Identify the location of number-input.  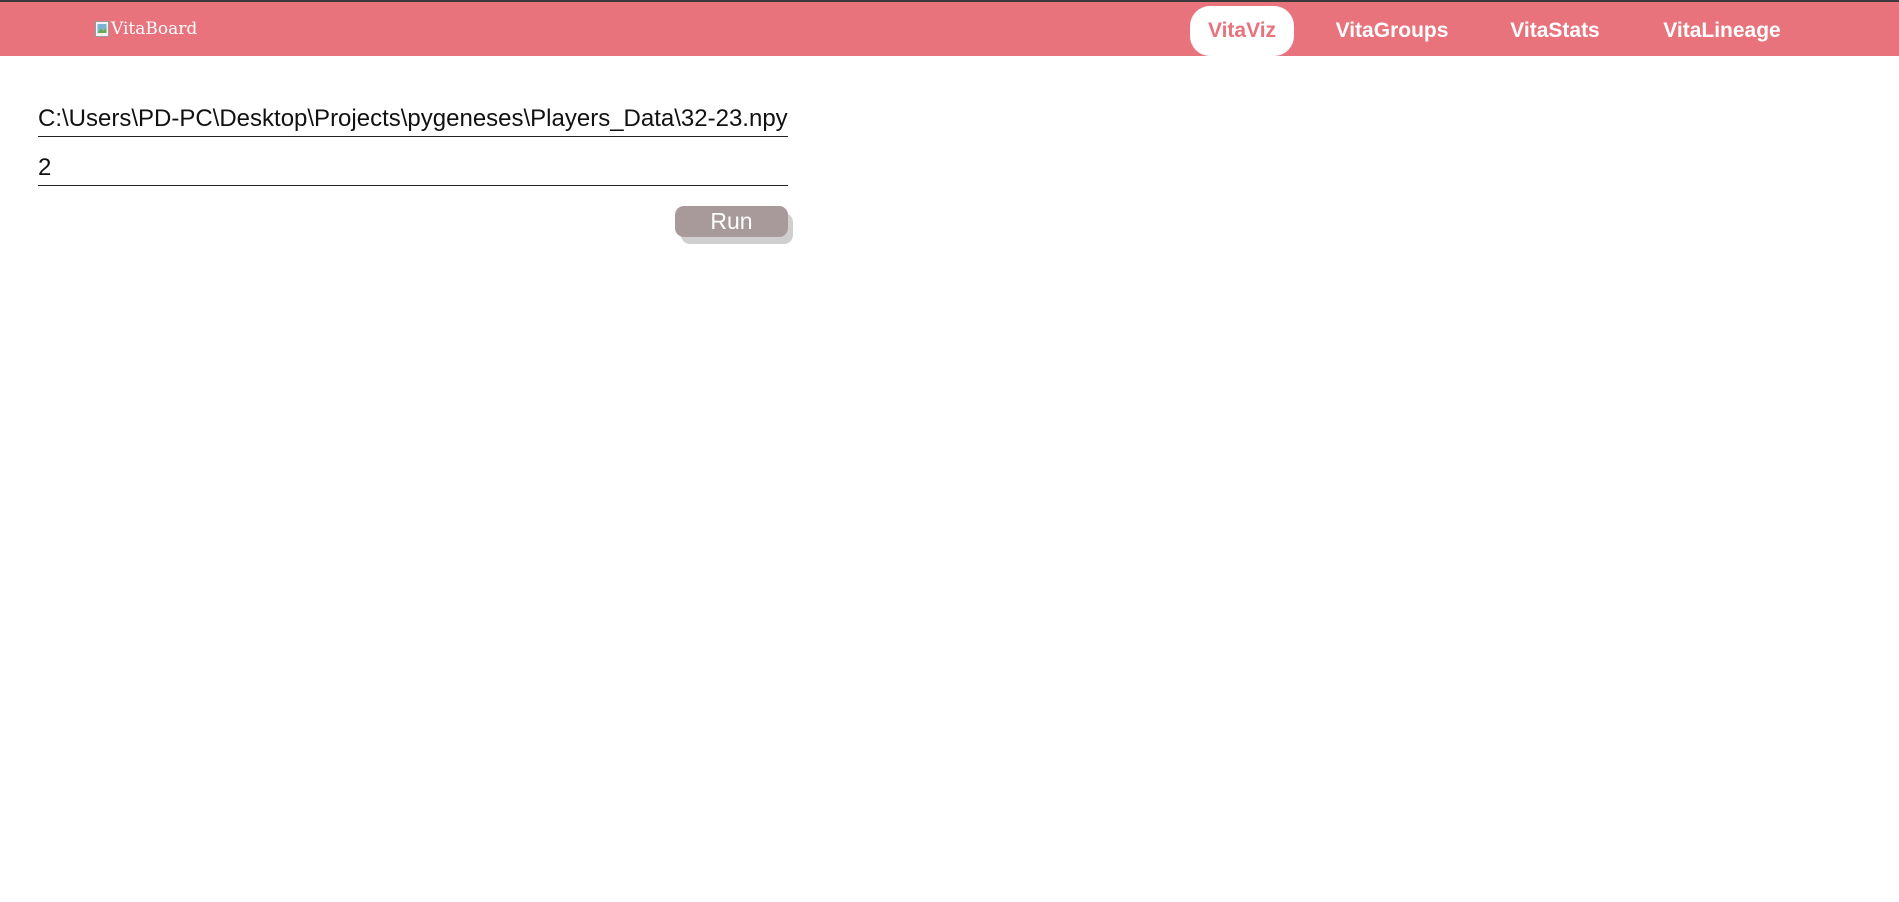
(413, 169).